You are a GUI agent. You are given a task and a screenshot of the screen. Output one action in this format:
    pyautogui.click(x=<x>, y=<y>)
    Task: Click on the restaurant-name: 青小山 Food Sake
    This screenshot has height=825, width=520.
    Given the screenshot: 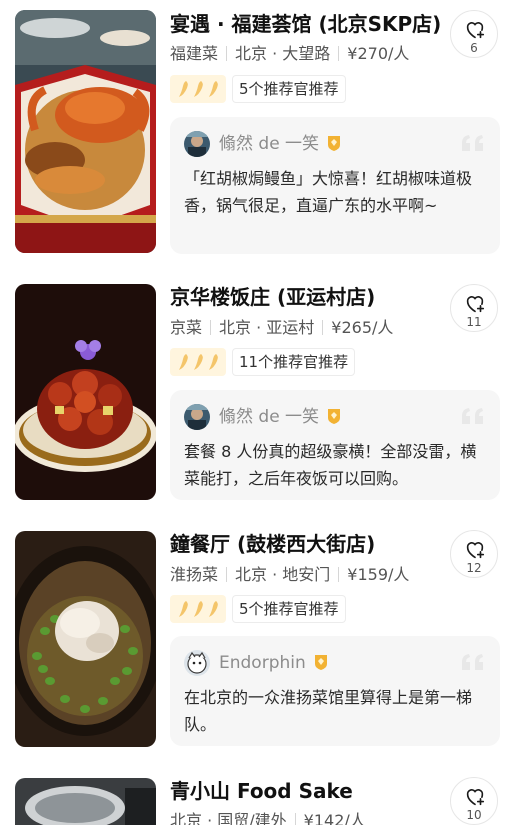 What is the action you would take?
    pyautogui.click(x=310, y=791)
    